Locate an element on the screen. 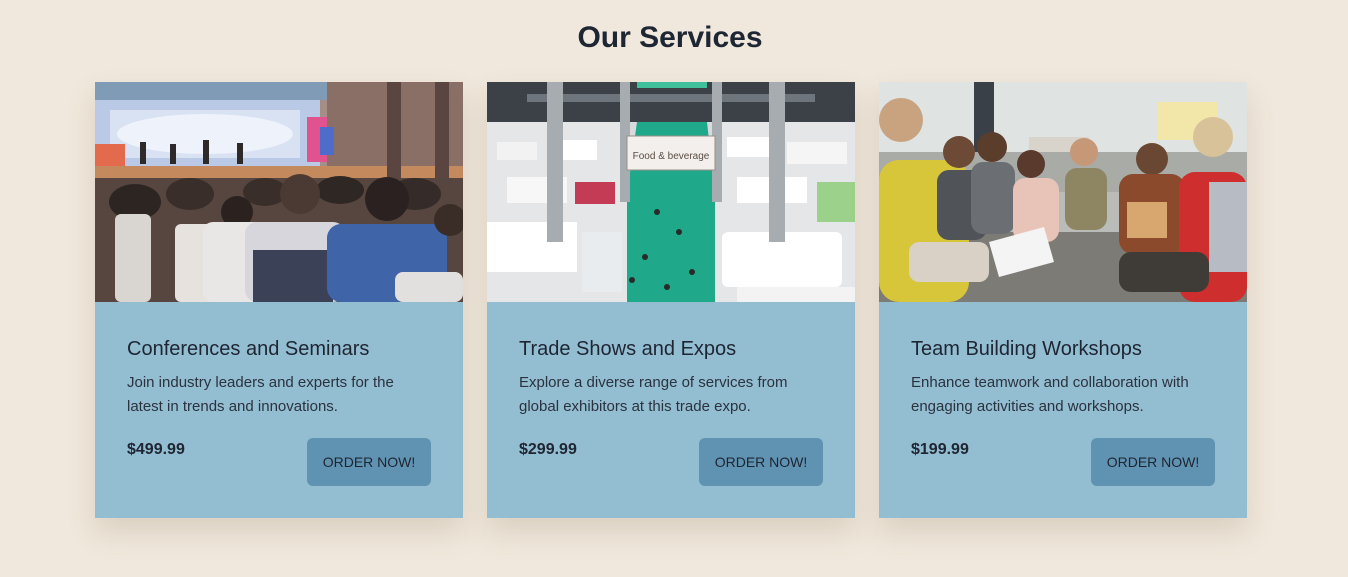  service-price: $499.99 is located at coordinates (156, 449).